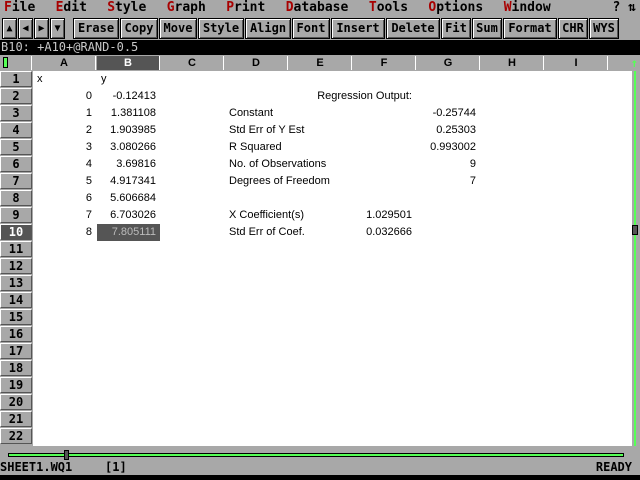 This screenshot has width=640, height=480. I want to click on cell-B5: 3.080266, so click(128, 147).